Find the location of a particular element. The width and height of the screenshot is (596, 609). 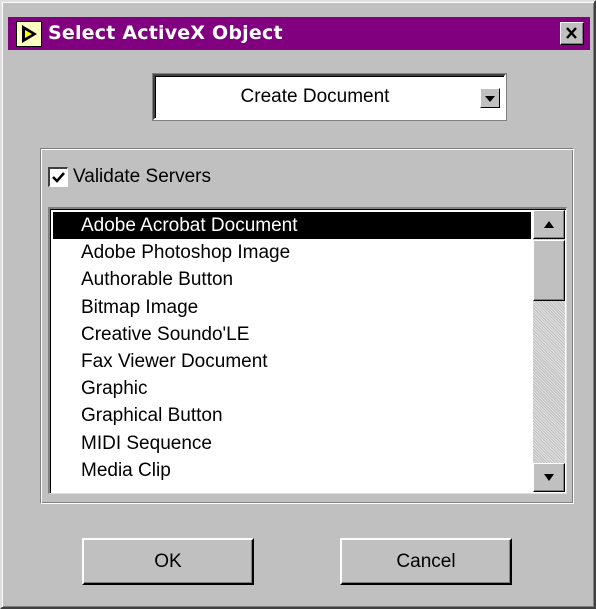

checkmark-icon is located at coordinates (58, 177).